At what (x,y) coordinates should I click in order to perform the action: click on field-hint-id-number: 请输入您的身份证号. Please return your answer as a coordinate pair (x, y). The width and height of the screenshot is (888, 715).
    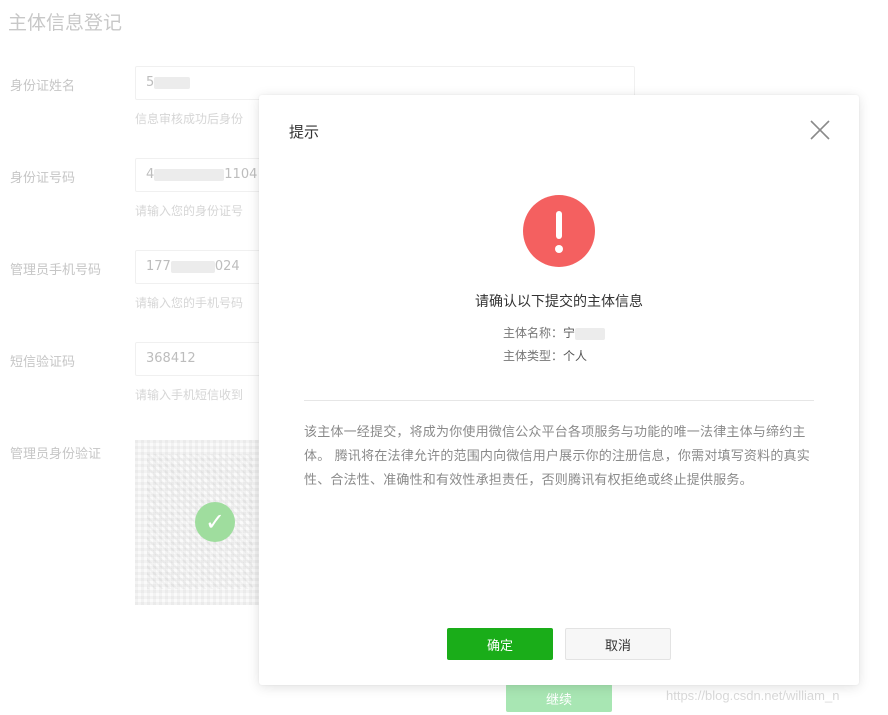
    Looking at the image, I should click on (189, 211).